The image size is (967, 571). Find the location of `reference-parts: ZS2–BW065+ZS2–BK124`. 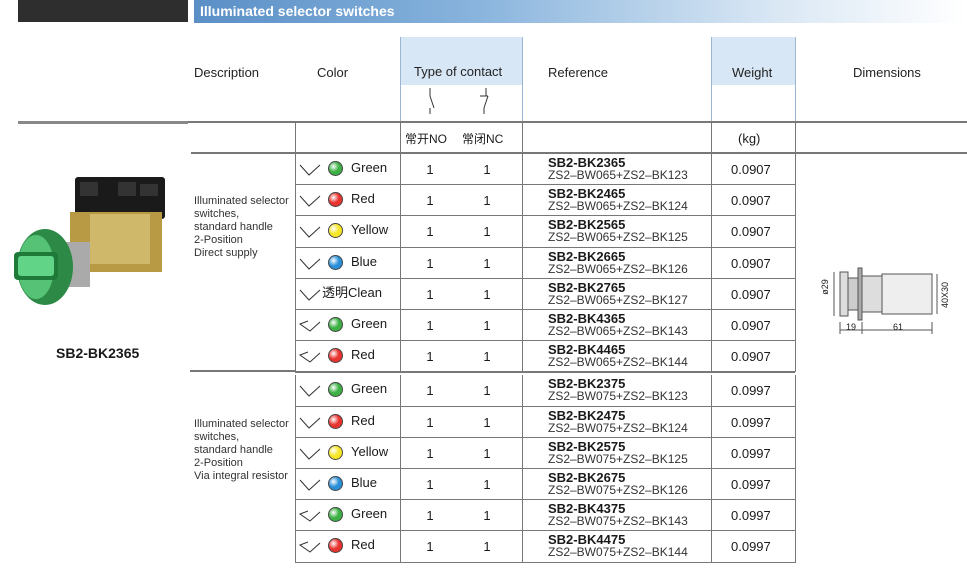

reference-parts: ZS2–BW065+ZS2–BK124 is located at coordinates (618, 206).